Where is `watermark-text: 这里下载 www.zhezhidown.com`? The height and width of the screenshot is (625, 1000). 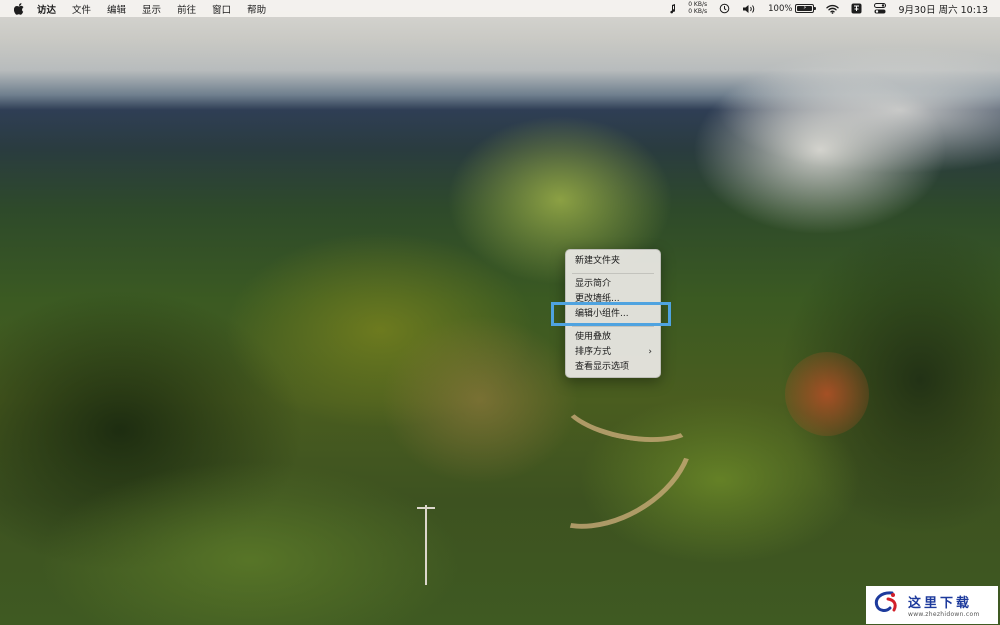
watermark-text: 这里下载 www.zhezhidown.com is located at coordinates (944, 605).